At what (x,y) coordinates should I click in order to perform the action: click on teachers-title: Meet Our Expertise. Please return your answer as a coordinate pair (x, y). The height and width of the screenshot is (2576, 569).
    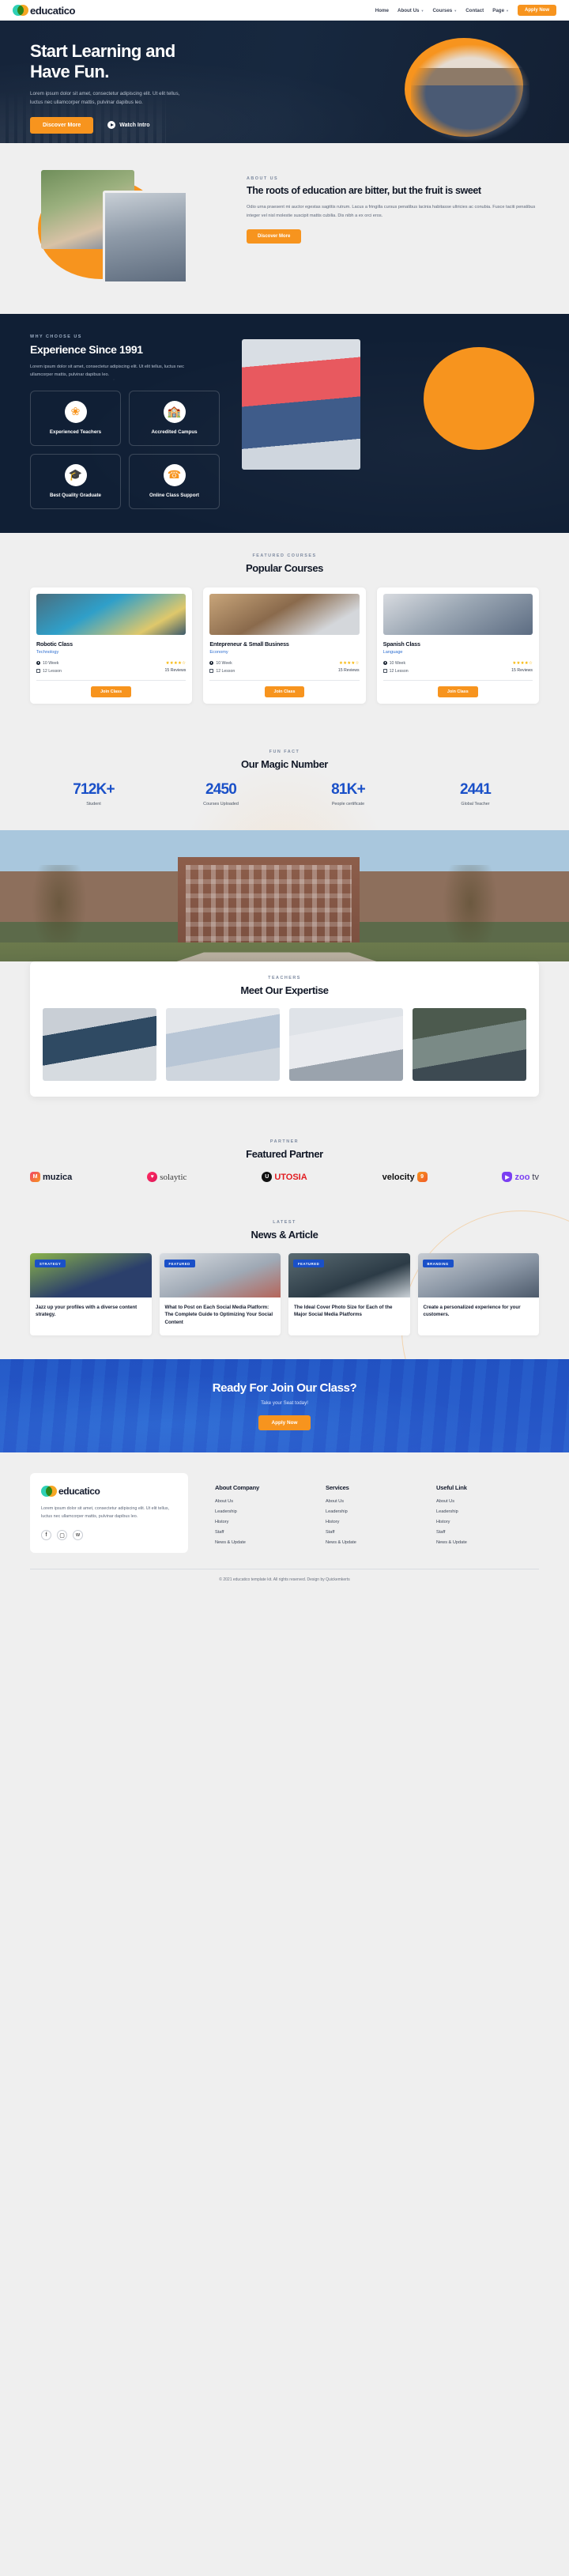
    Looking at the image, I should click on (284, 990).